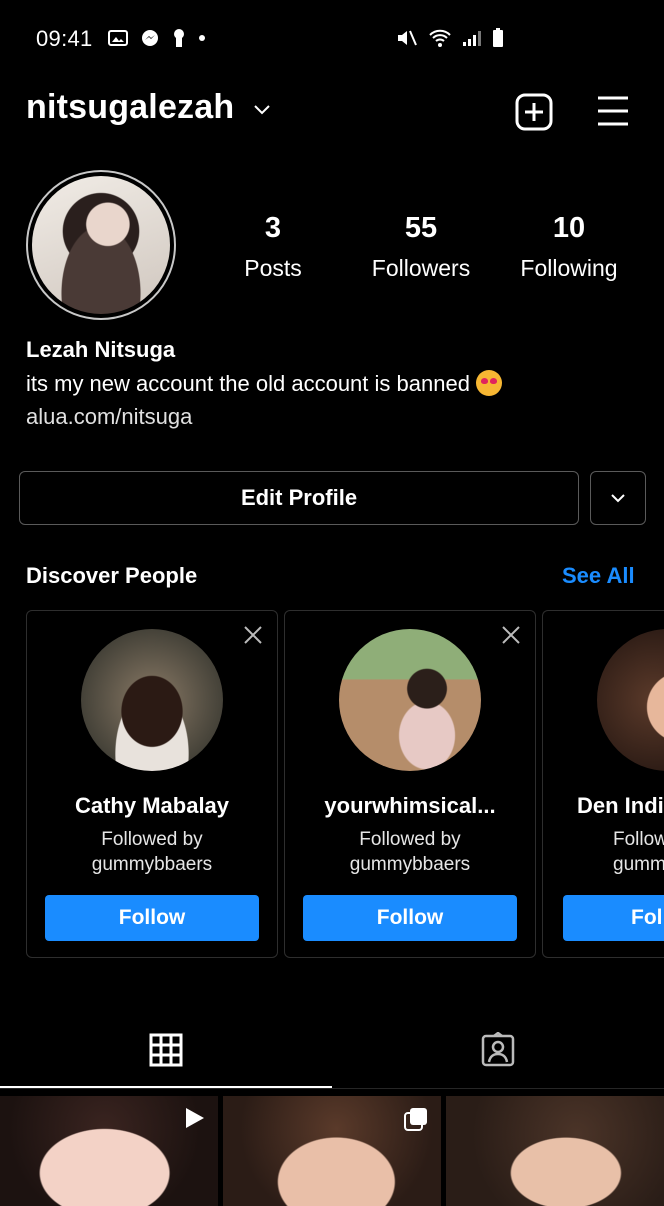 This screenshot has width=664, height=1206. Describe the element at coordinates (407, 38) in the screenshot. I see `mute-icon` at that location.